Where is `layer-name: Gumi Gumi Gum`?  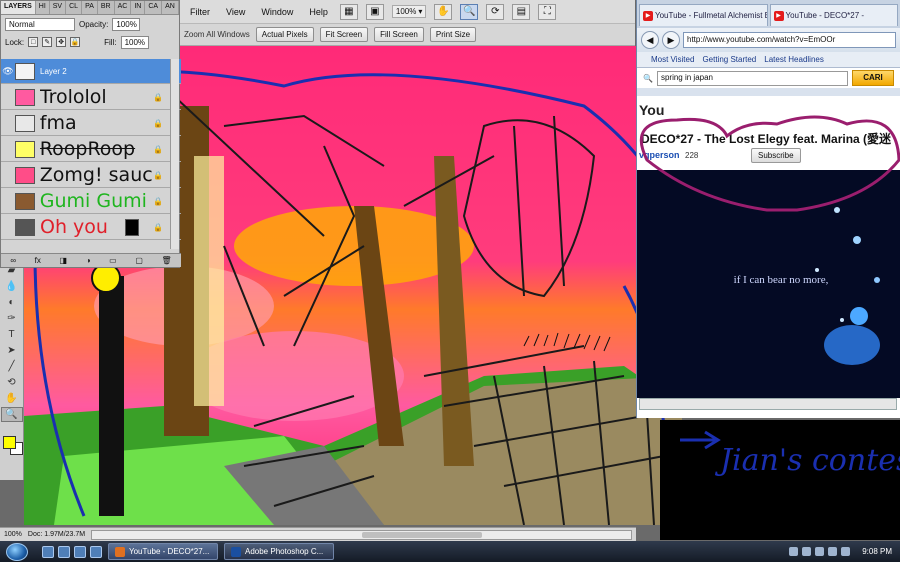 layer-name: Gumi Gumi Gum is located at coordinates (96, 201).